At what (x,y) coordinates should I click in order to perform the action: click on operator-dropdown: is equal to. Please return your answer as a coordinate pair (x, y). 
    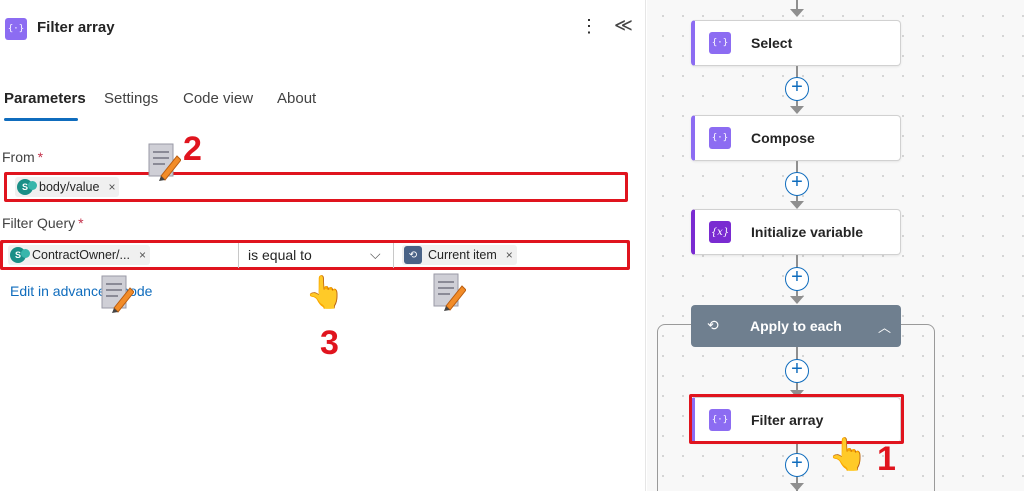
    Looking at the image, I should click on (280, 255).